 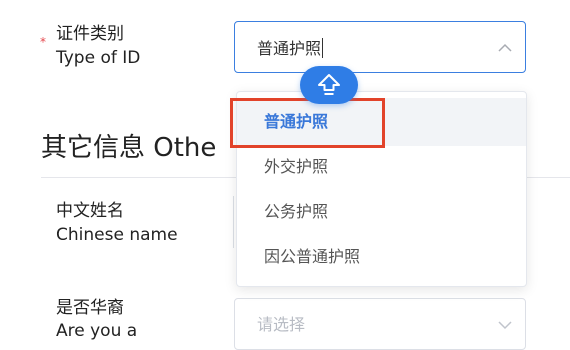 What do you see at coordinates (380, 47) in the screenshot?
I see `type-of-id-select: 普通护照` at bounding box center [380, 47].